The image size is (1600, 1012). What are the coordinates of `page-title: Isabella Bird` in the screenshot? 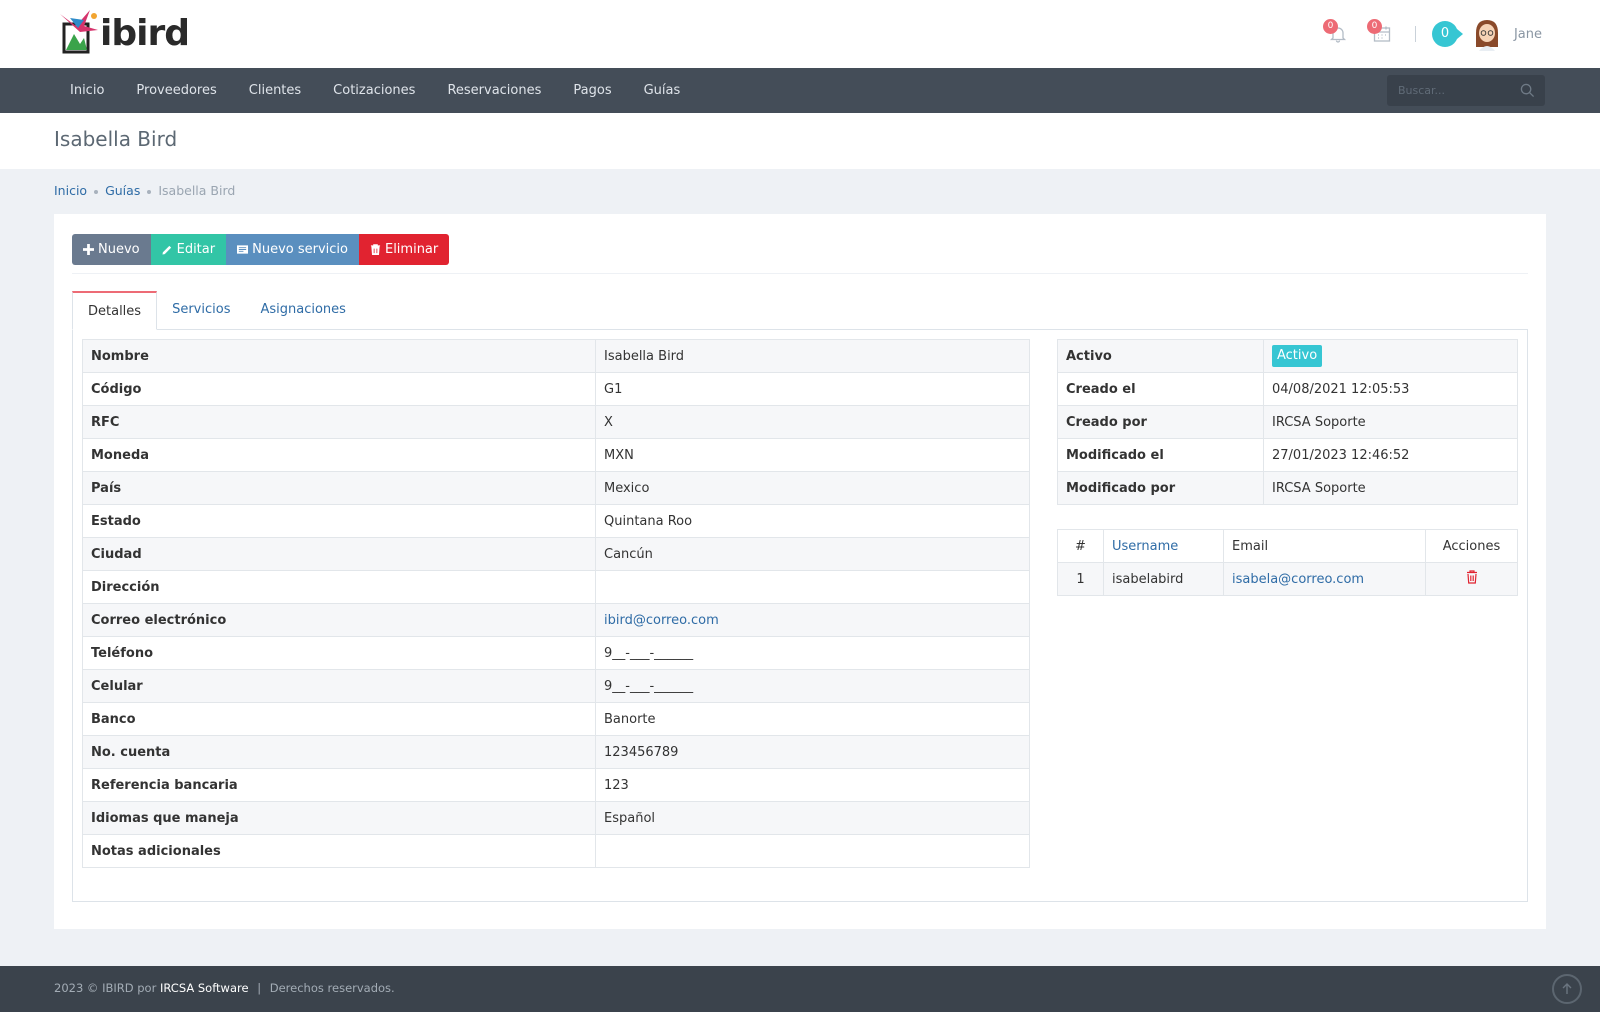 It's located at (116, 139).